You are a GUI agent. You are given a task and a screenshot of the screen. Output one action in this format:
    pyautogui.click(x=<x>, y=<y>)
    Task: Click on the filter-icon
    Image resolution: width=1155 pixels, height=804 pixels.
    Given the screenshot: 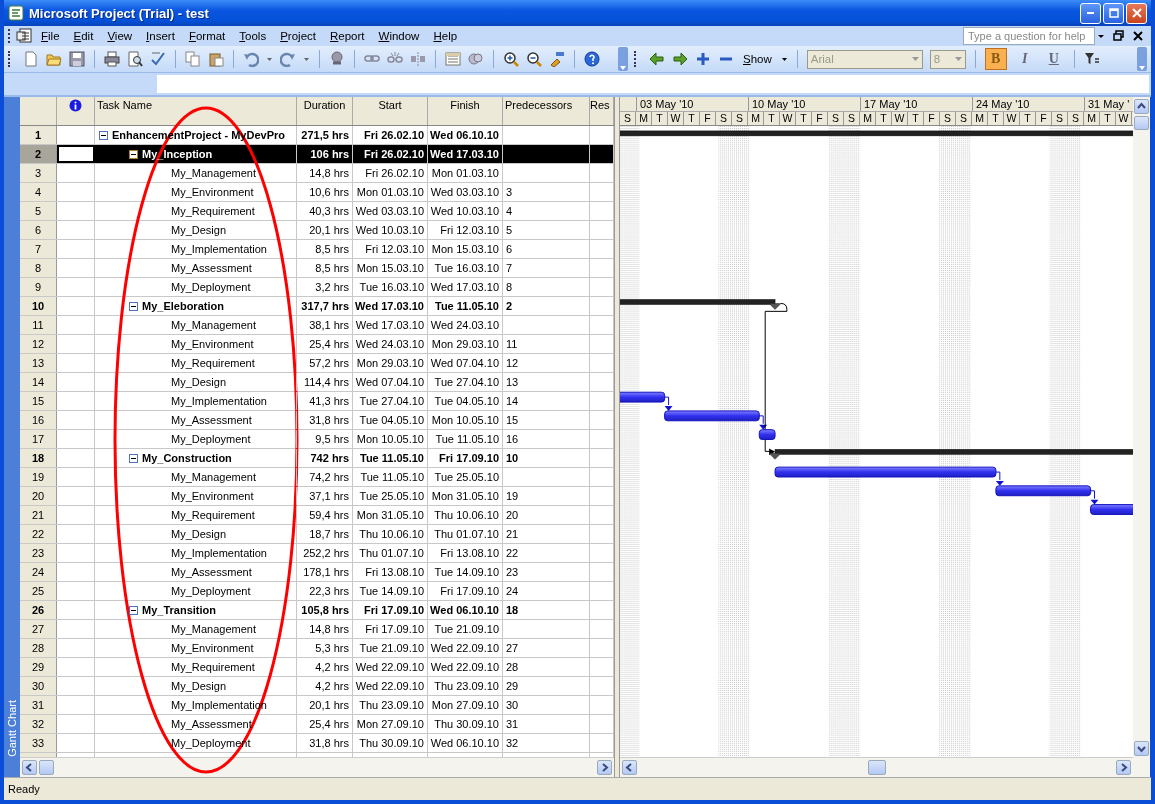 What is the action you would take?
    pyautogui.click(x=1091, y=59)
    